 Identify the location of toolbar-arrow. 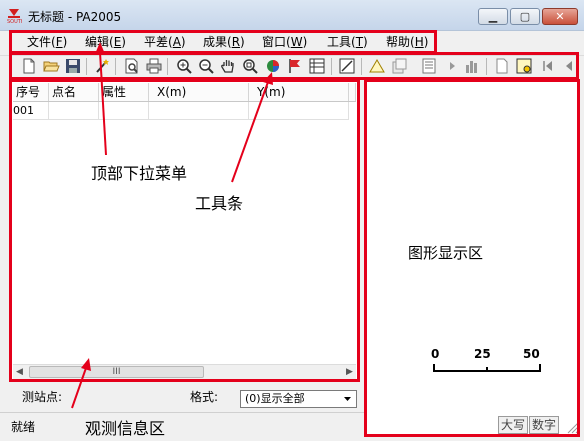
(250, 132).